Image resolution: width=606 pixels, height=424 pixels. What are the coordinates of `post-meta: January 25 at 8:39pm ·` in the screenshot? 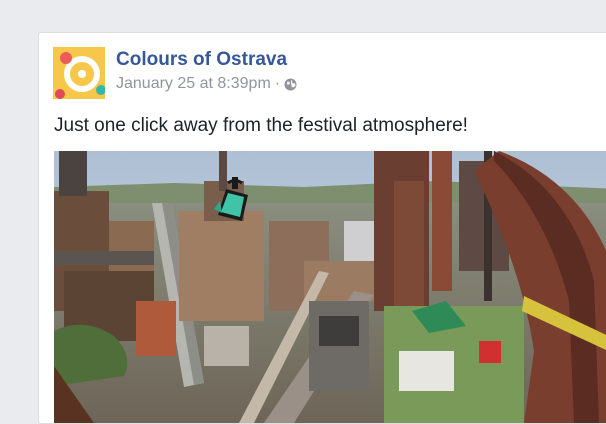 It's located at (206, 84).